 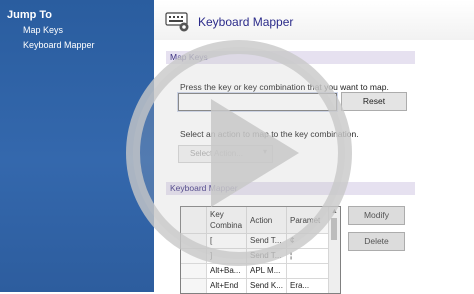 What do you see at coordinates (59, 45) in the screenshot?
I see `sidebar-link-keyboard-mapper: Keyboard Mapper` at bounding box center [59, 45].